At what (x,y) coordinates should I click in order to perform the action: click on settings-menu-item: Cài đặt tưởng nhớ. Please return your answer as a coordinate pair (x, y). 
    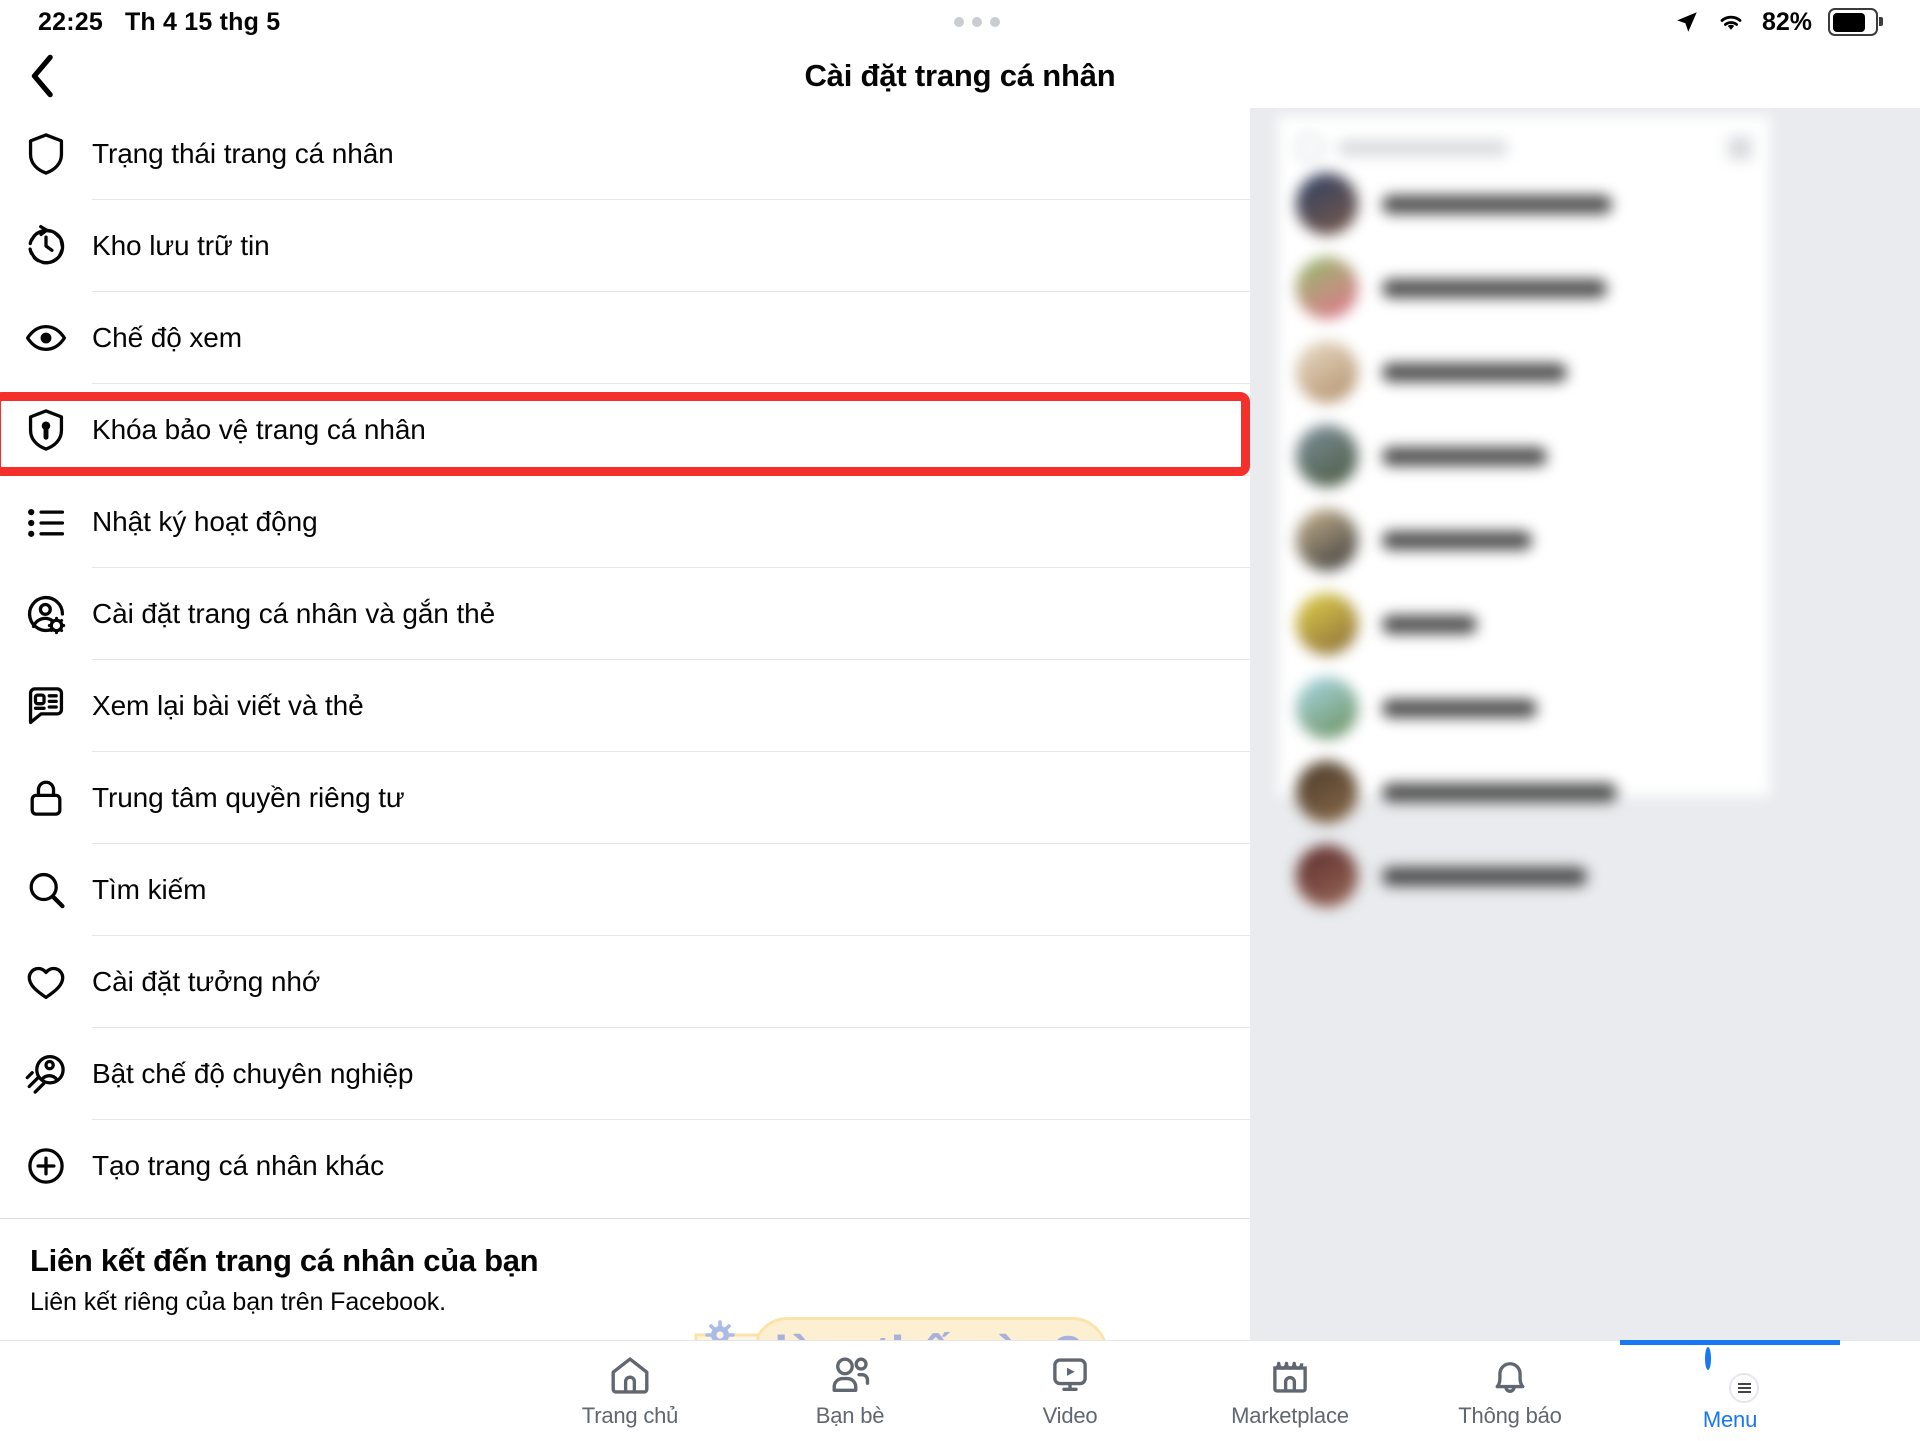
    Looking at the image, I should click on (625, 982).